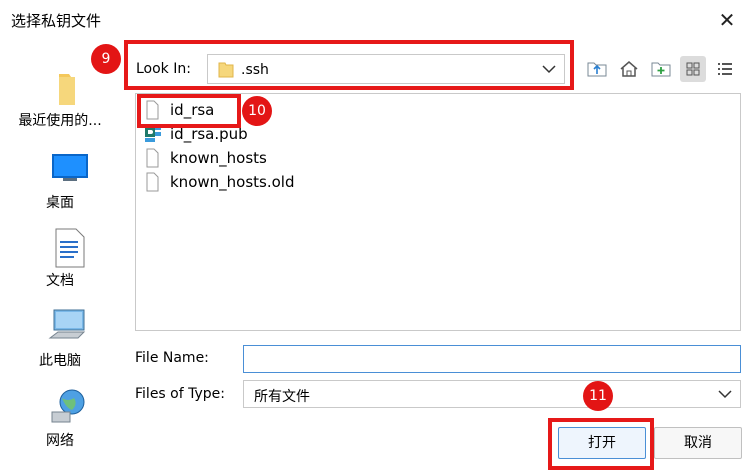  I want to click on look-in-value: .ssh, so click(255, 70).